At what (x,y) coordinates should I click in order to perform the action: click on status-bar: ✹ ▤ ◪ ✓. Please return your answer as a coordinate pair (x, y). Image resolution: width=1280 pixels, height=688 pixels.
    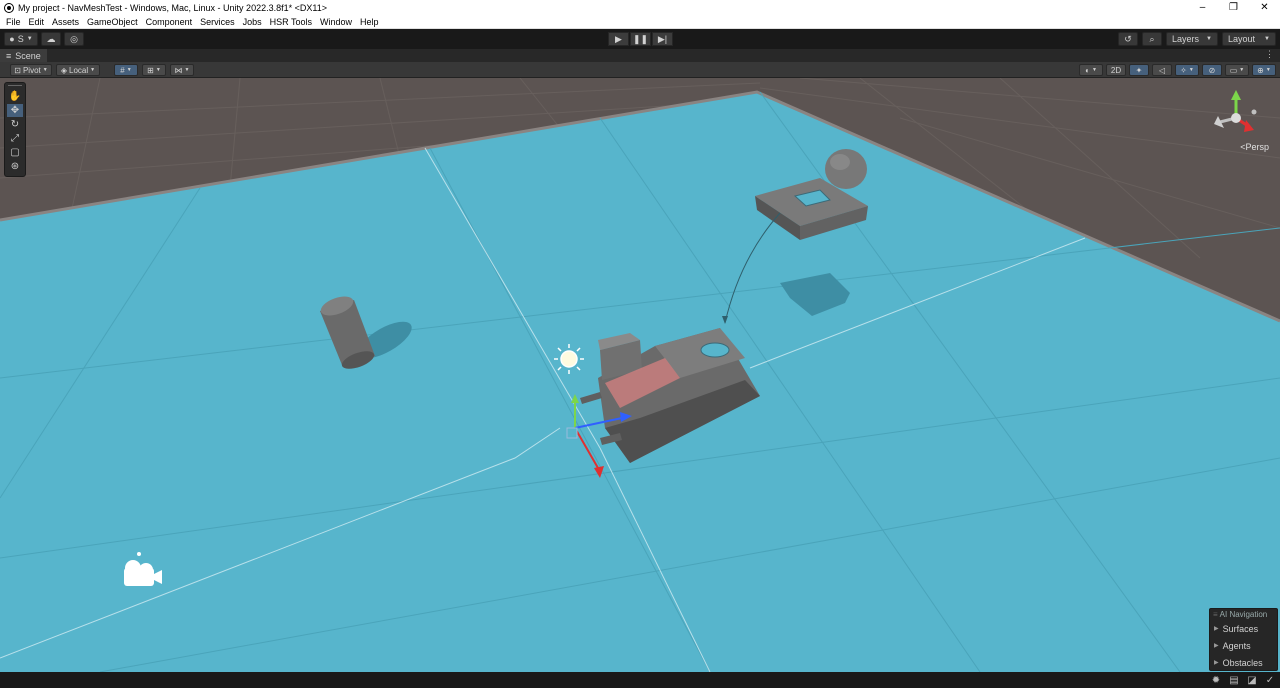
    Looking at the image, I should click on (640, 680).